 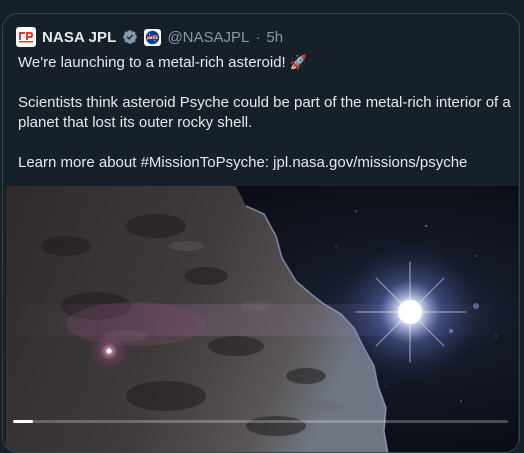 I want to click on tweet-header: NASA JPL NASA @NASAJPL · 5h, so click(x=149, y=37).